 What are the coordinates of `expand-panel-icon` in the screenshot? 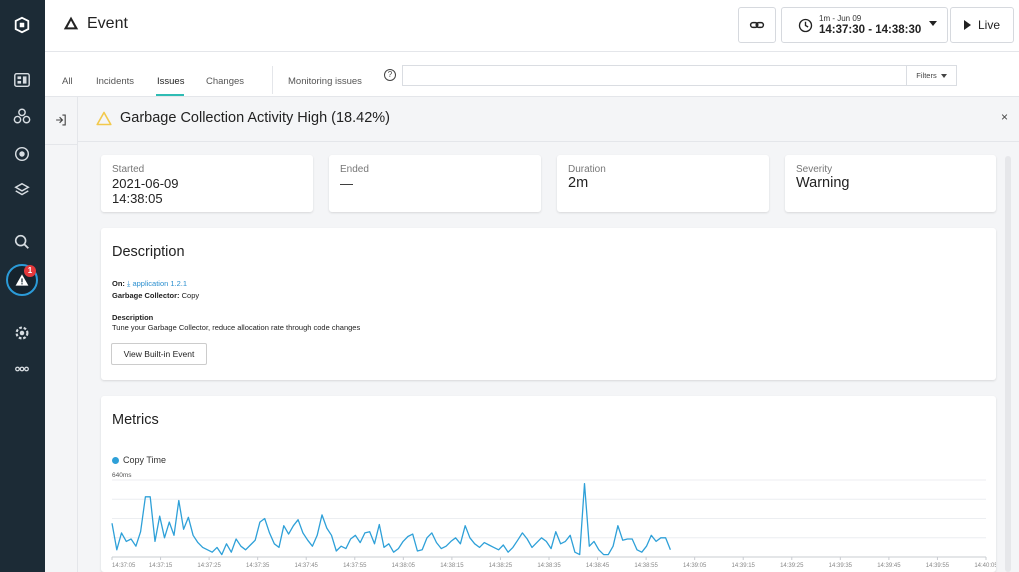 It's located at (61, 120).